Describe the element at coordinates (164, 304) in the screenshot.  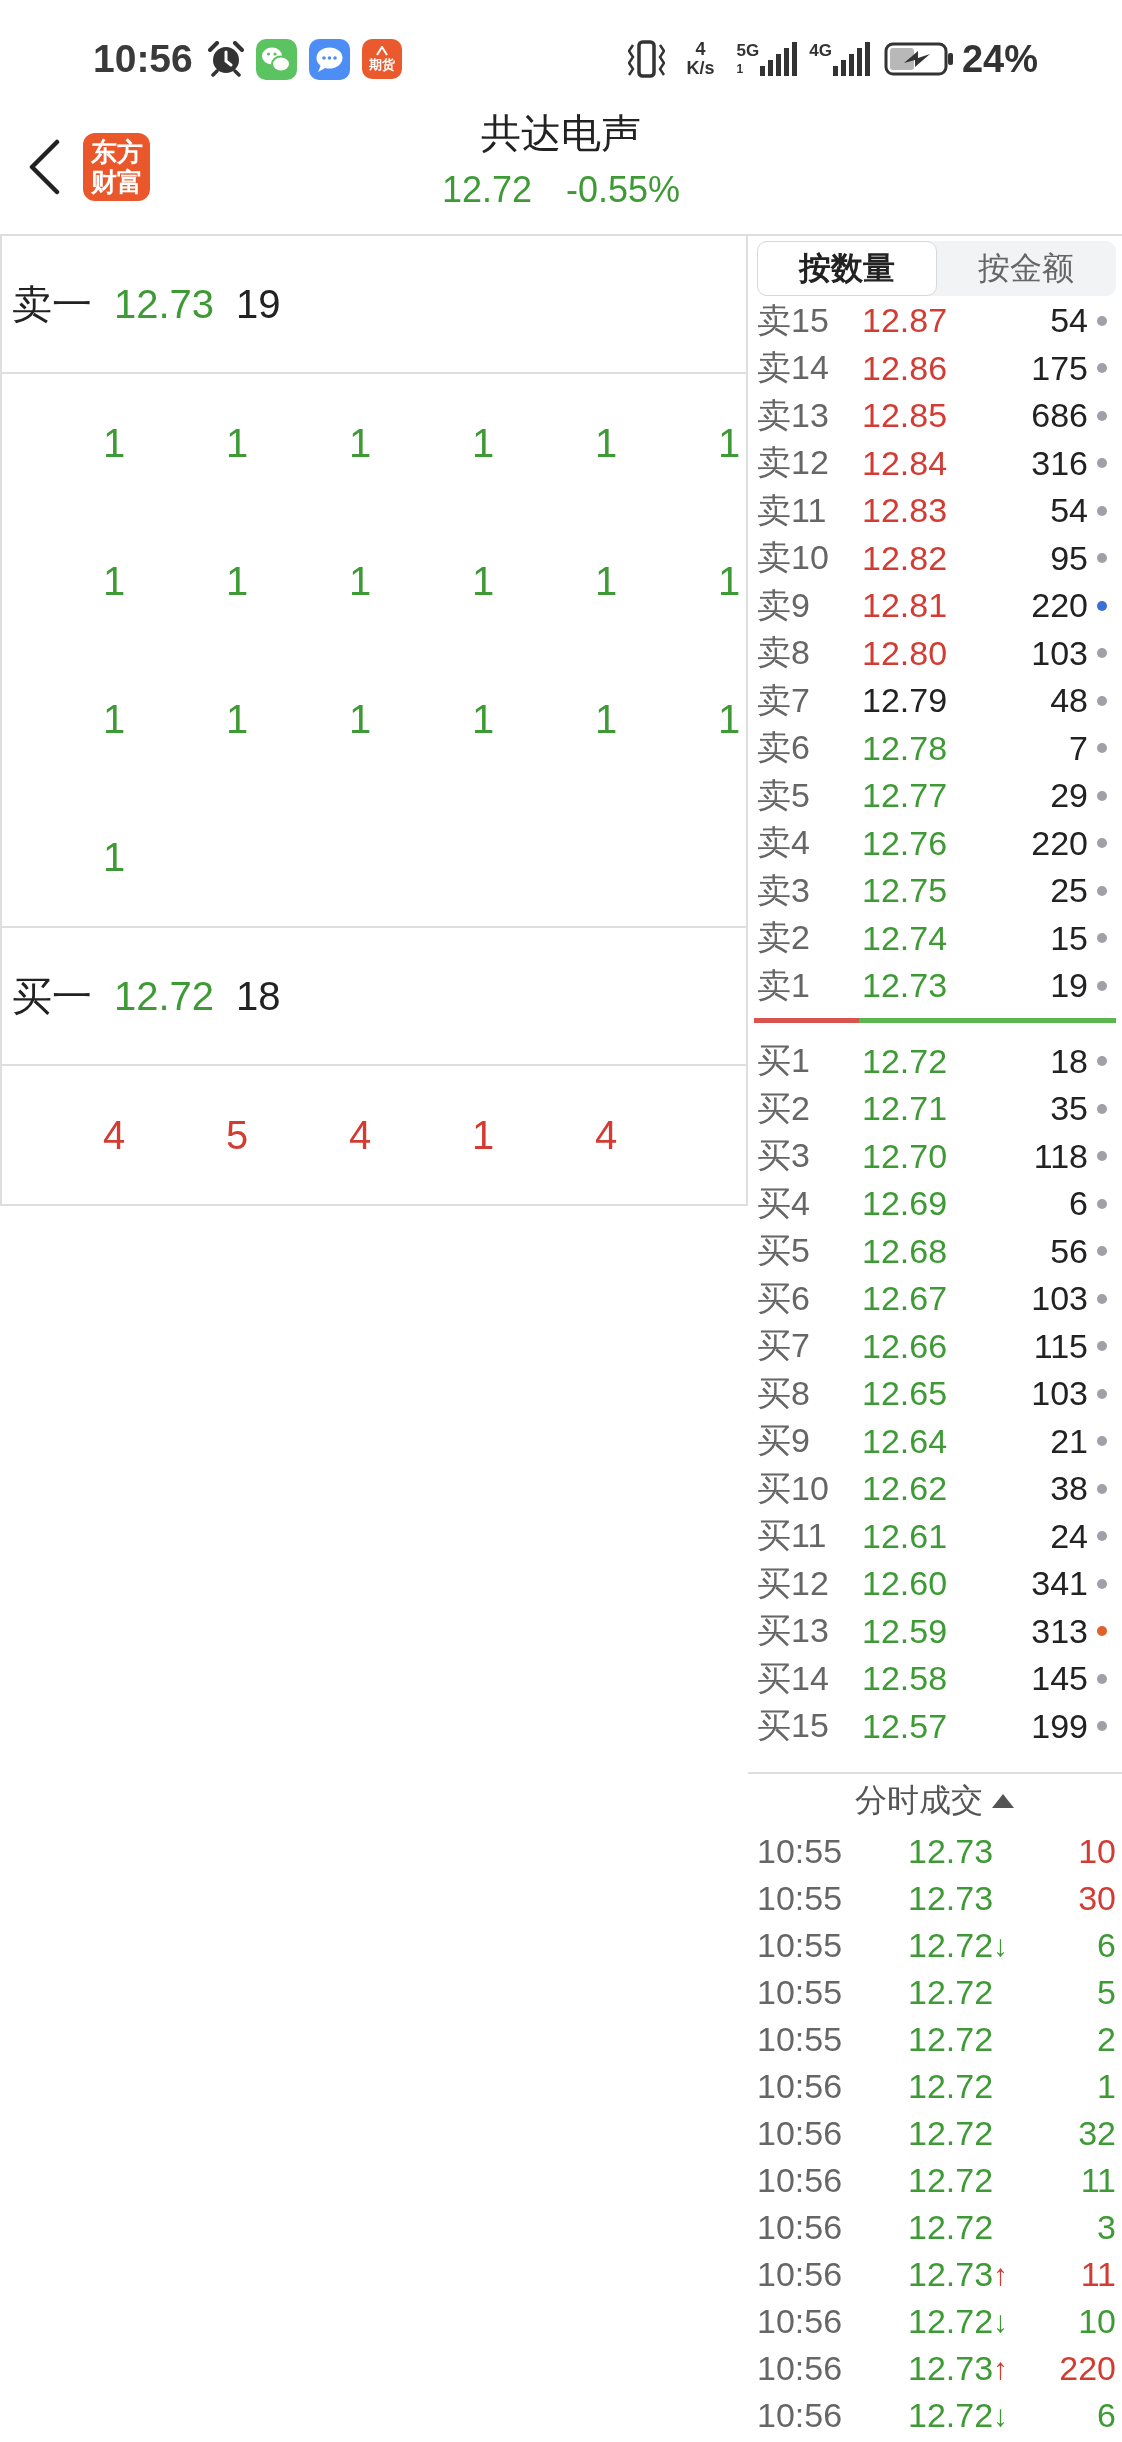
I see `level-price: 12.73` at that location.